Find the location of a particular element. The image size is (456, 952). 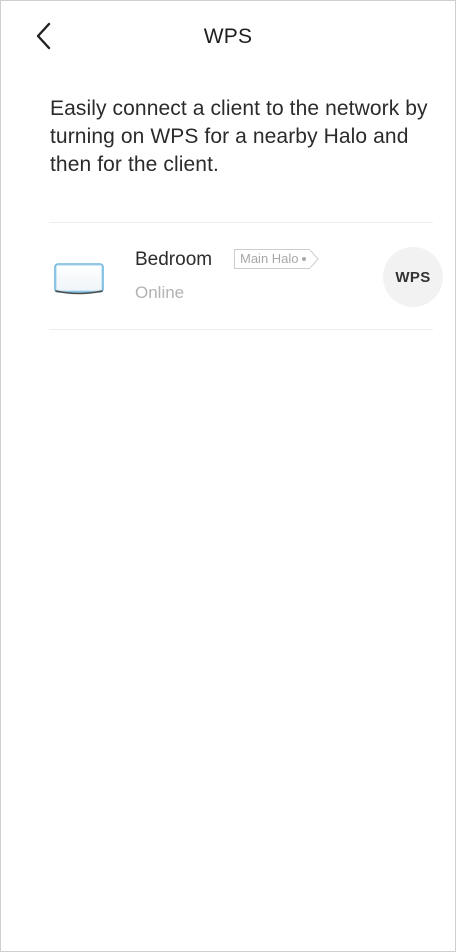

tag-arrow-icon is located at coordinates (314, 259).